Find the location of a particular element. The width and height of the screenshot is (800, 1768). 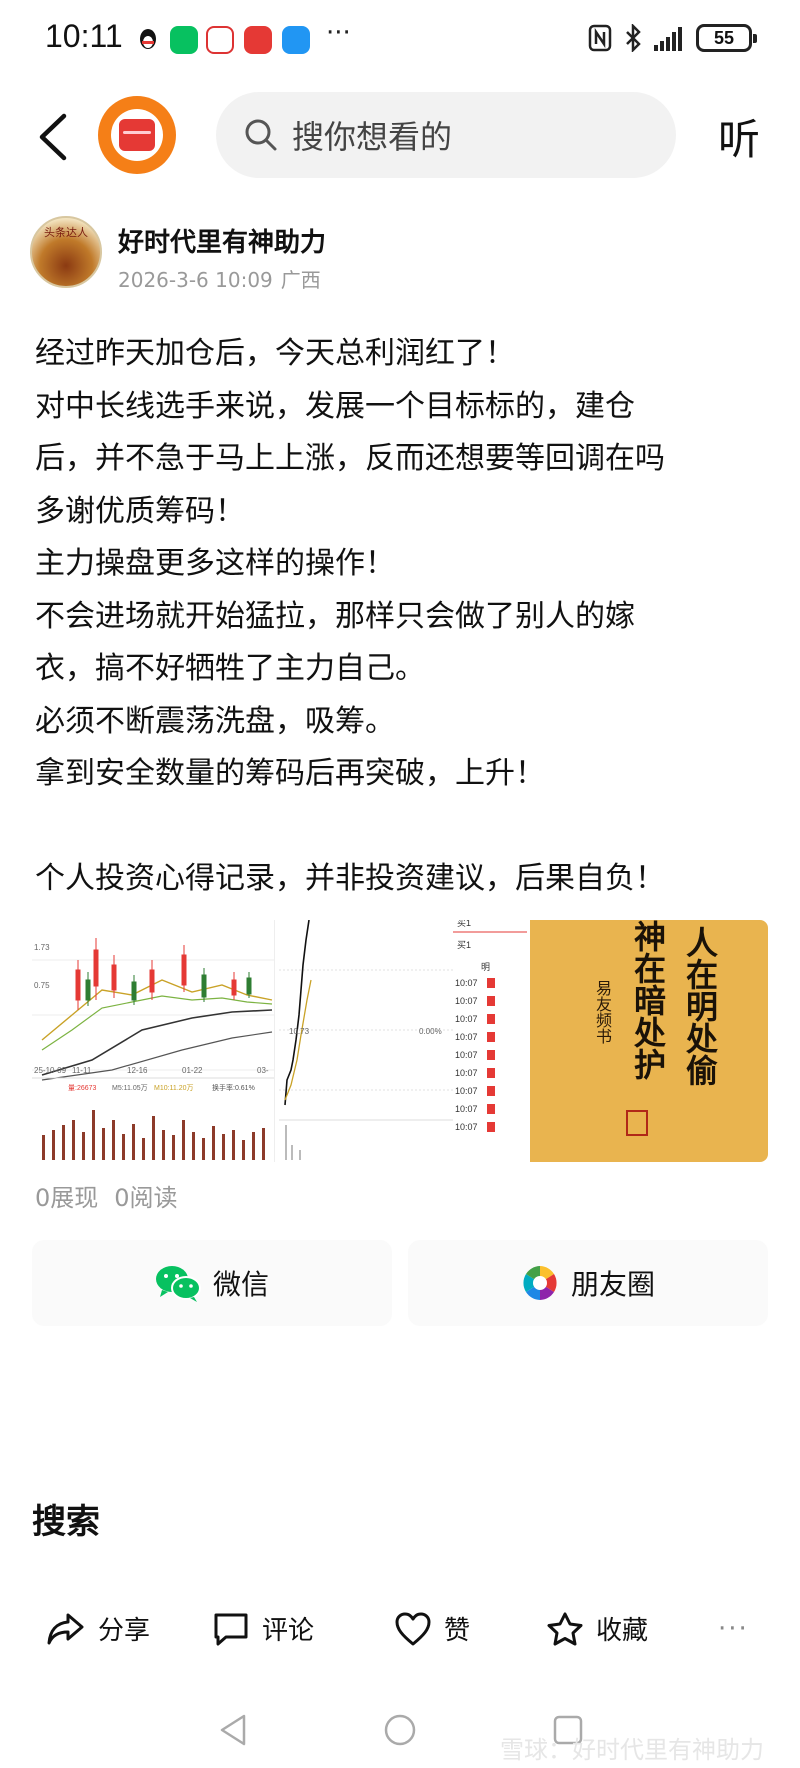

calligraphy-signature: 易友频书 is located at coordinates (602, 1012).